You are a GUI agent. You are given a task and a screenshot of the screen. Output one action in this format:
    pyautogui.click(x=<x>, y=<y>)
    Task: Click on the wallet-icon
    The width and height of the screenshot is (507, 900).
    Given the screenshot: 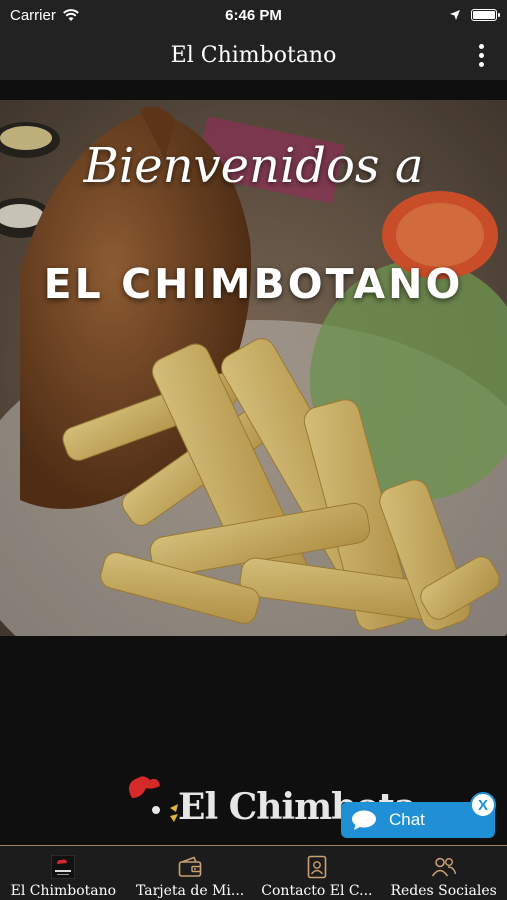 What is the action you would take?
    pyautogui.click(x=190, y=867)
    